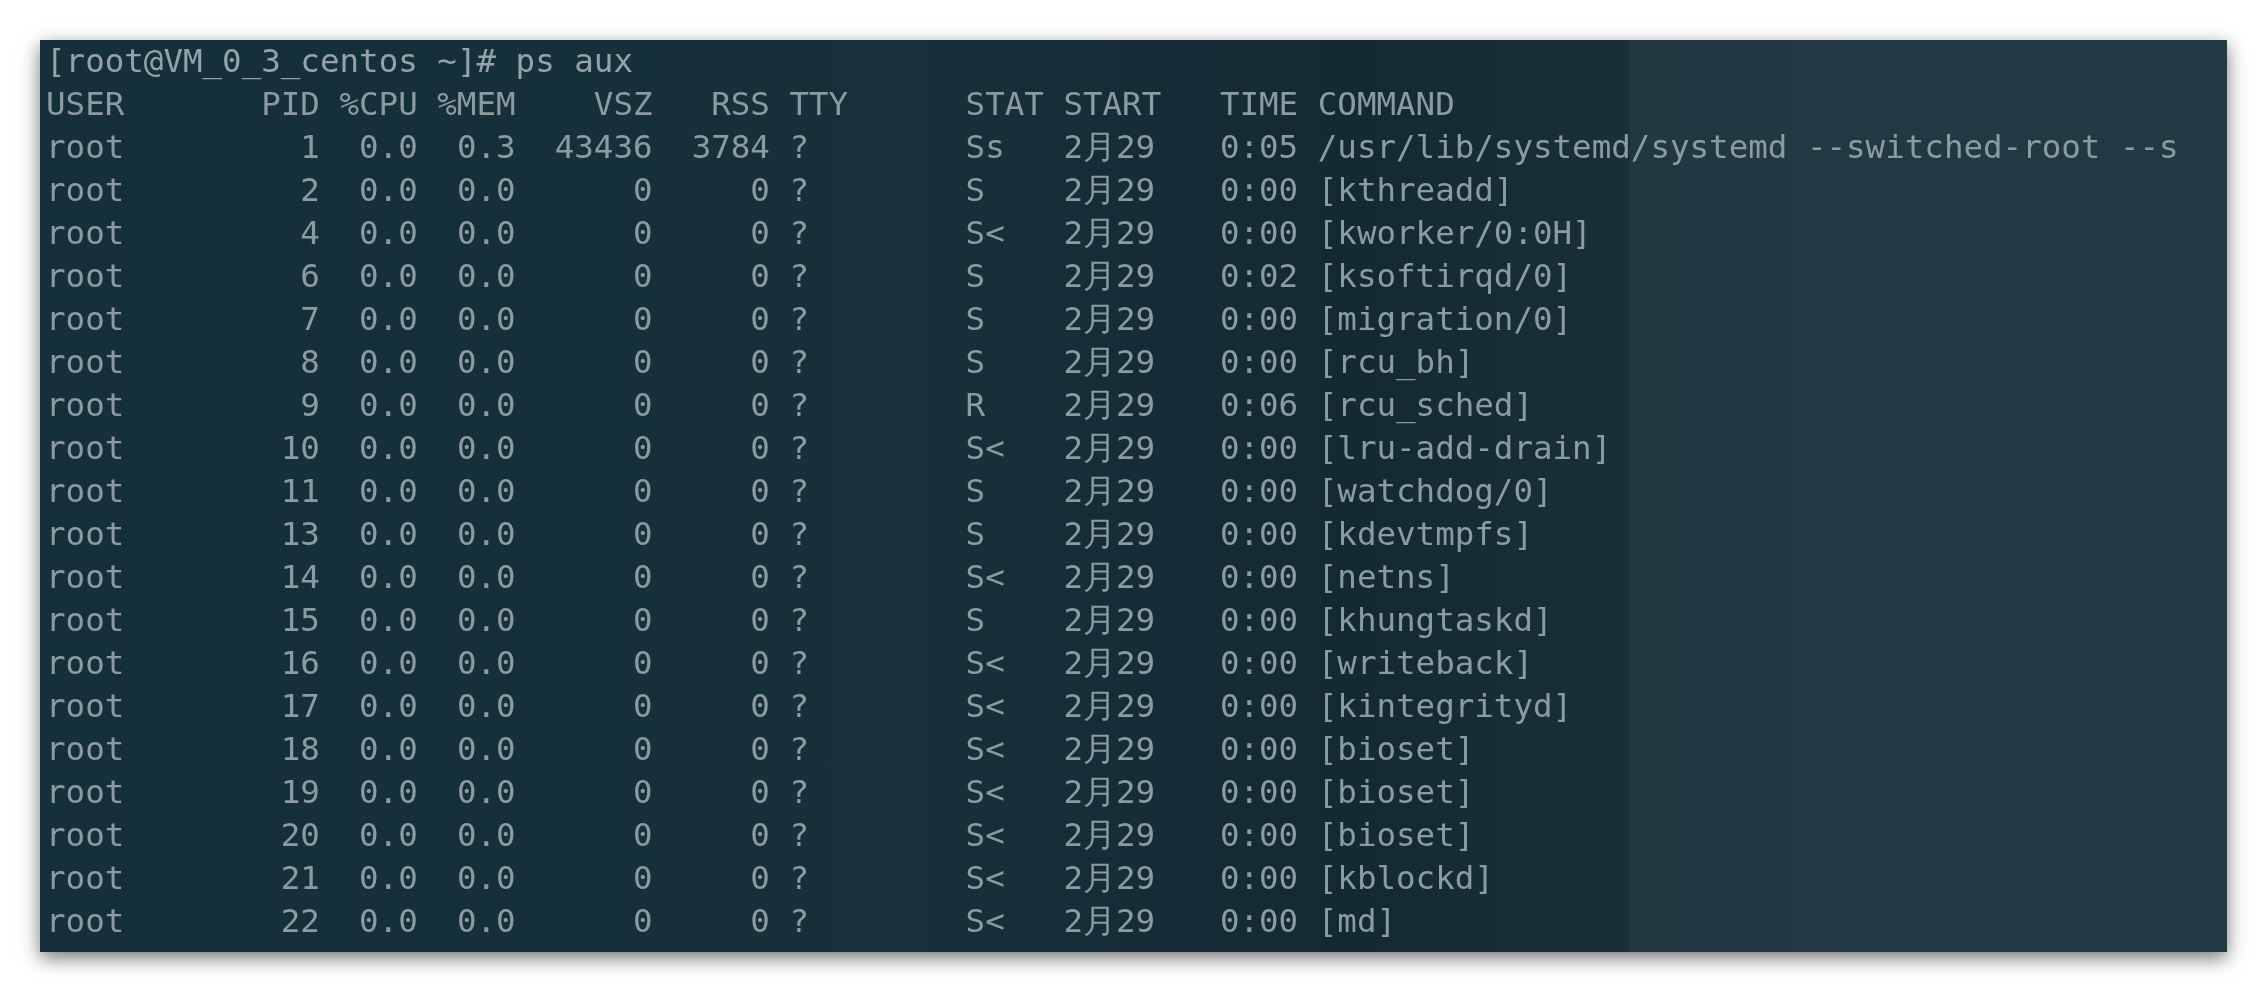 The image size is (2268, 992). What do you see at coordinates (730, 147) in the screenshot?
I see `table-cell: 3784` at bounding box center [730, 147].